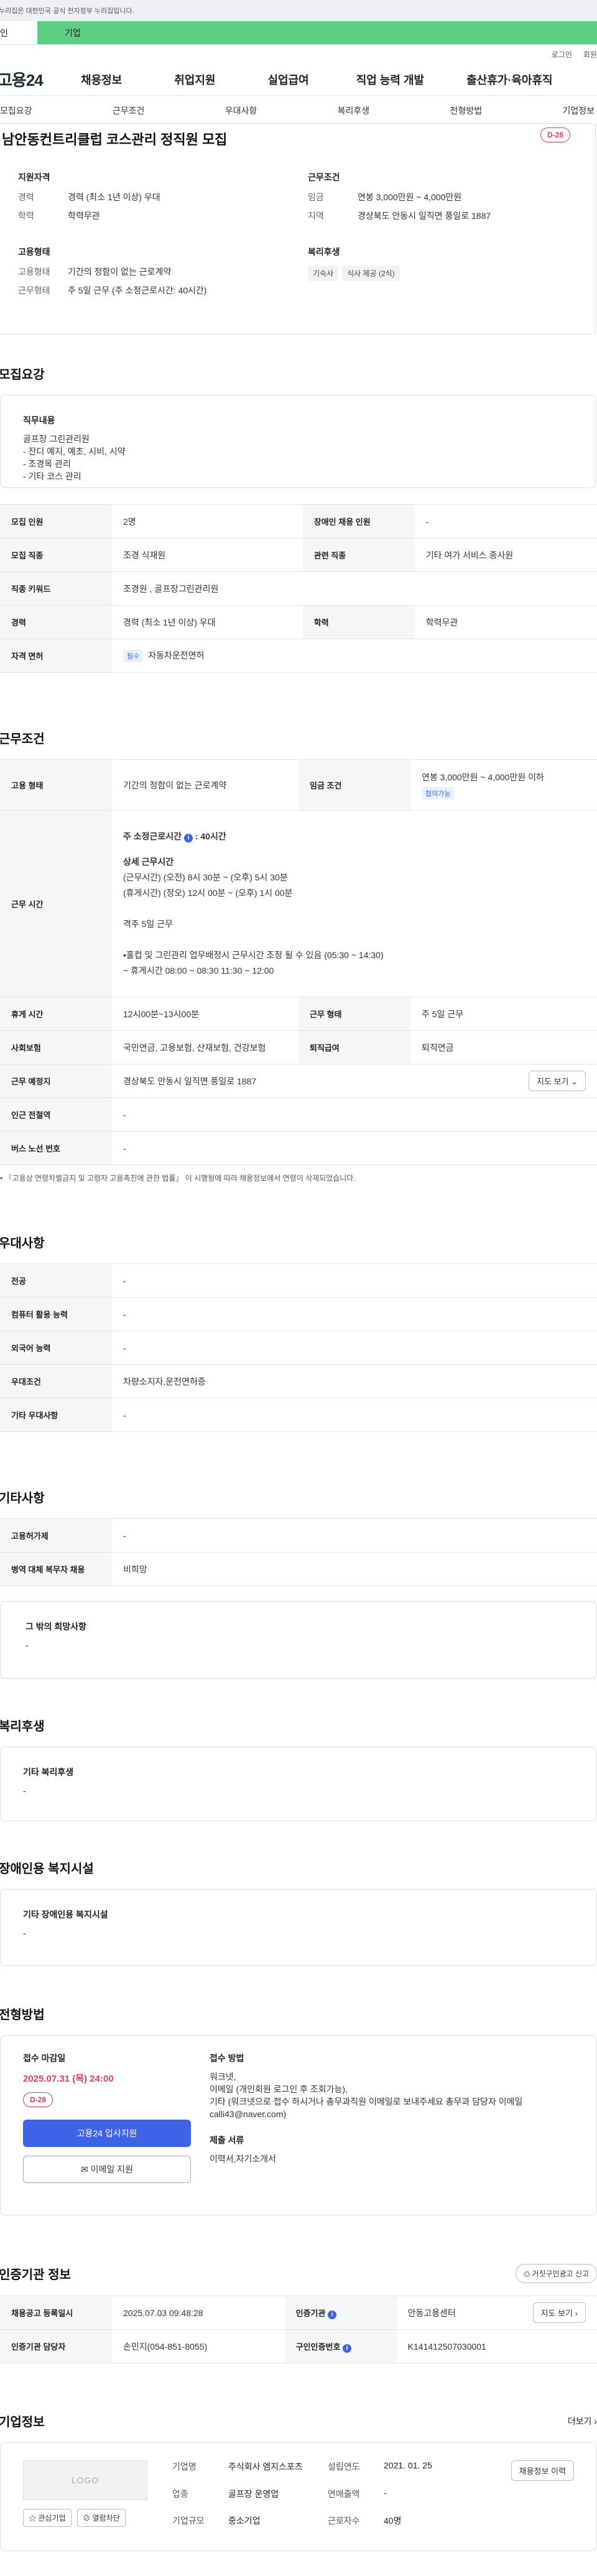  I want to click on field-value: 중소기업, so click(244, 2521).